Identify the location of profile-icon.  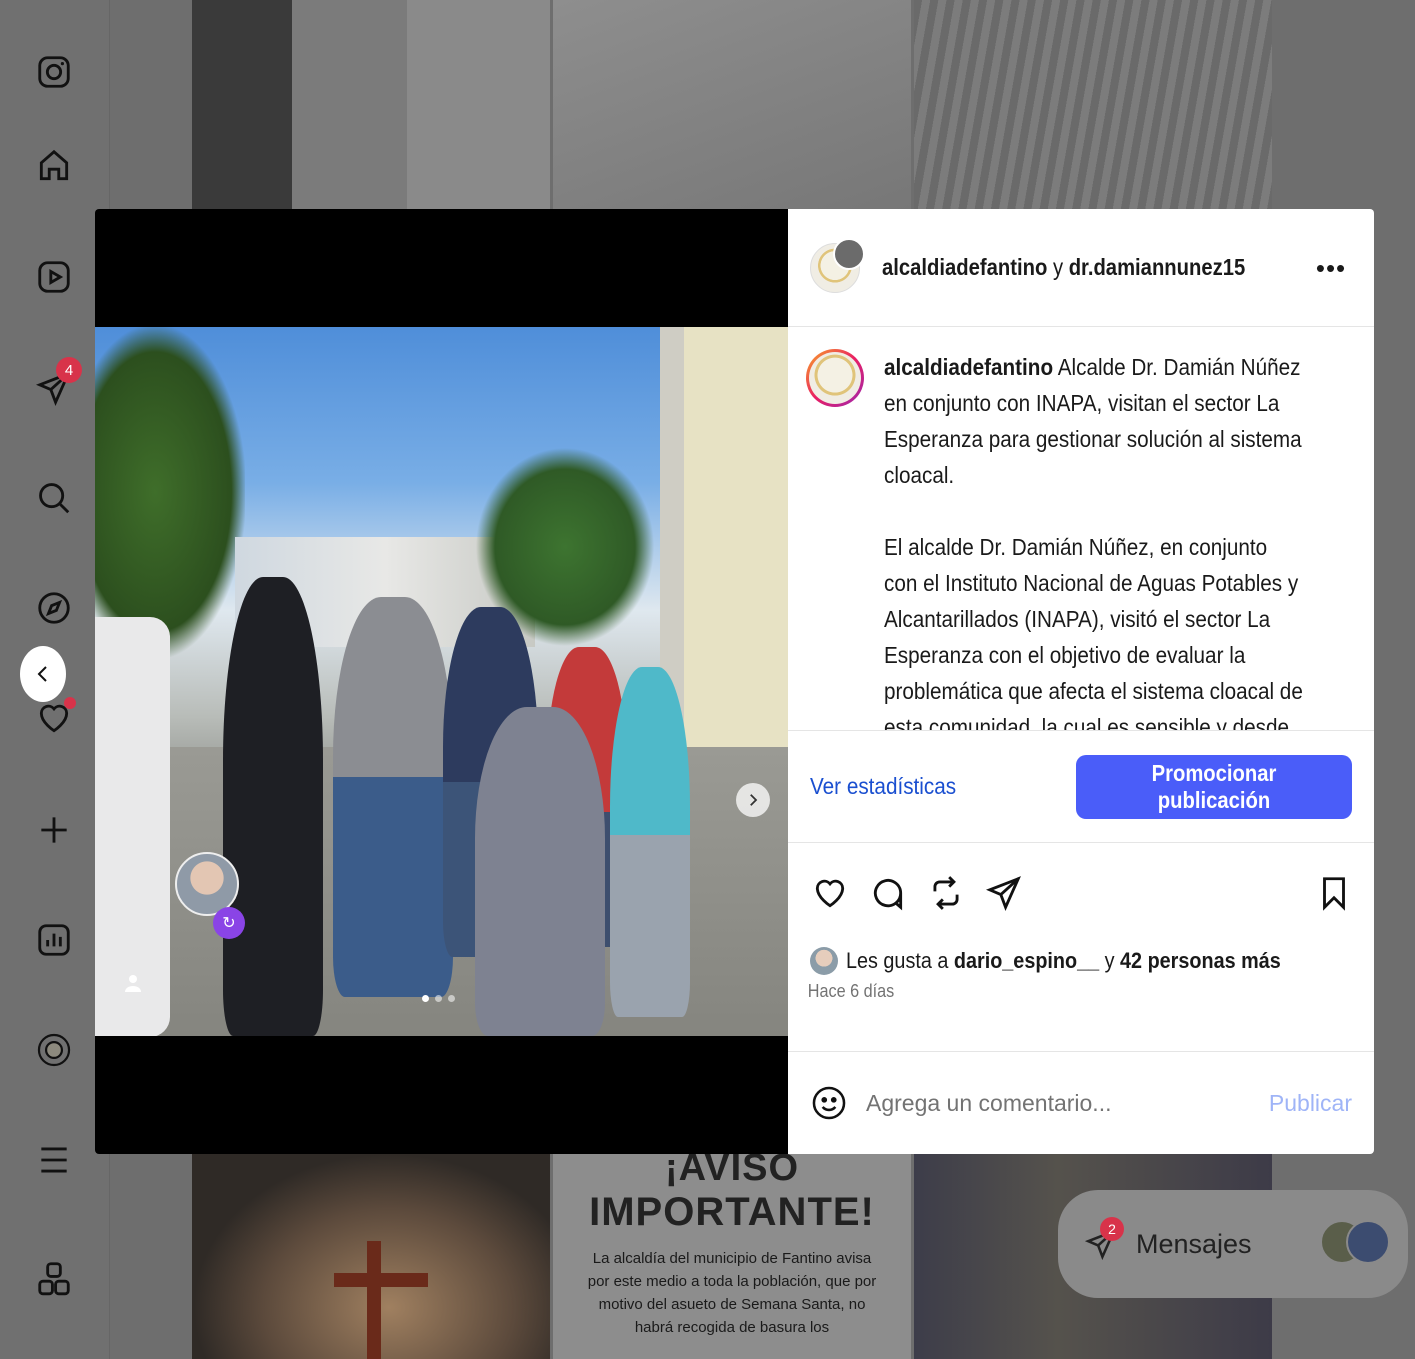
(54, 1050).